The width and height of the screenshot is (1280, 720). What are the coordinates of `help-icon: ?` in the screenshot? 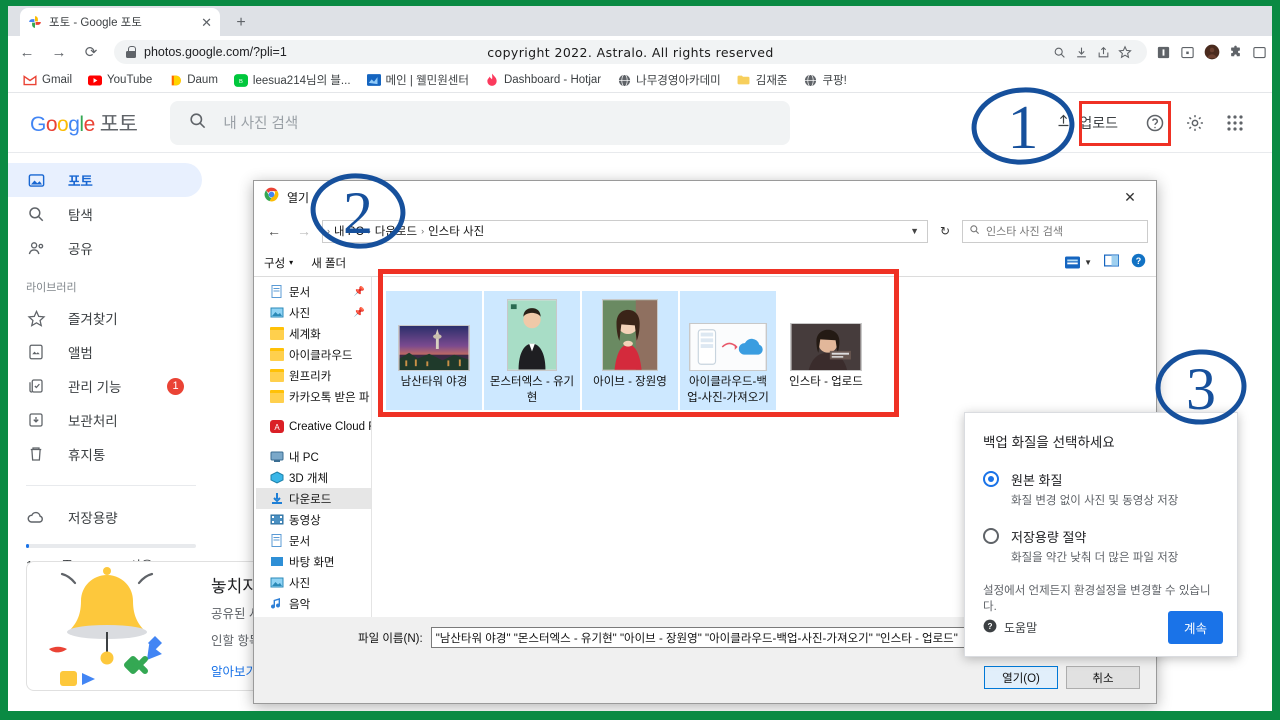 It's located at (1138, 263).